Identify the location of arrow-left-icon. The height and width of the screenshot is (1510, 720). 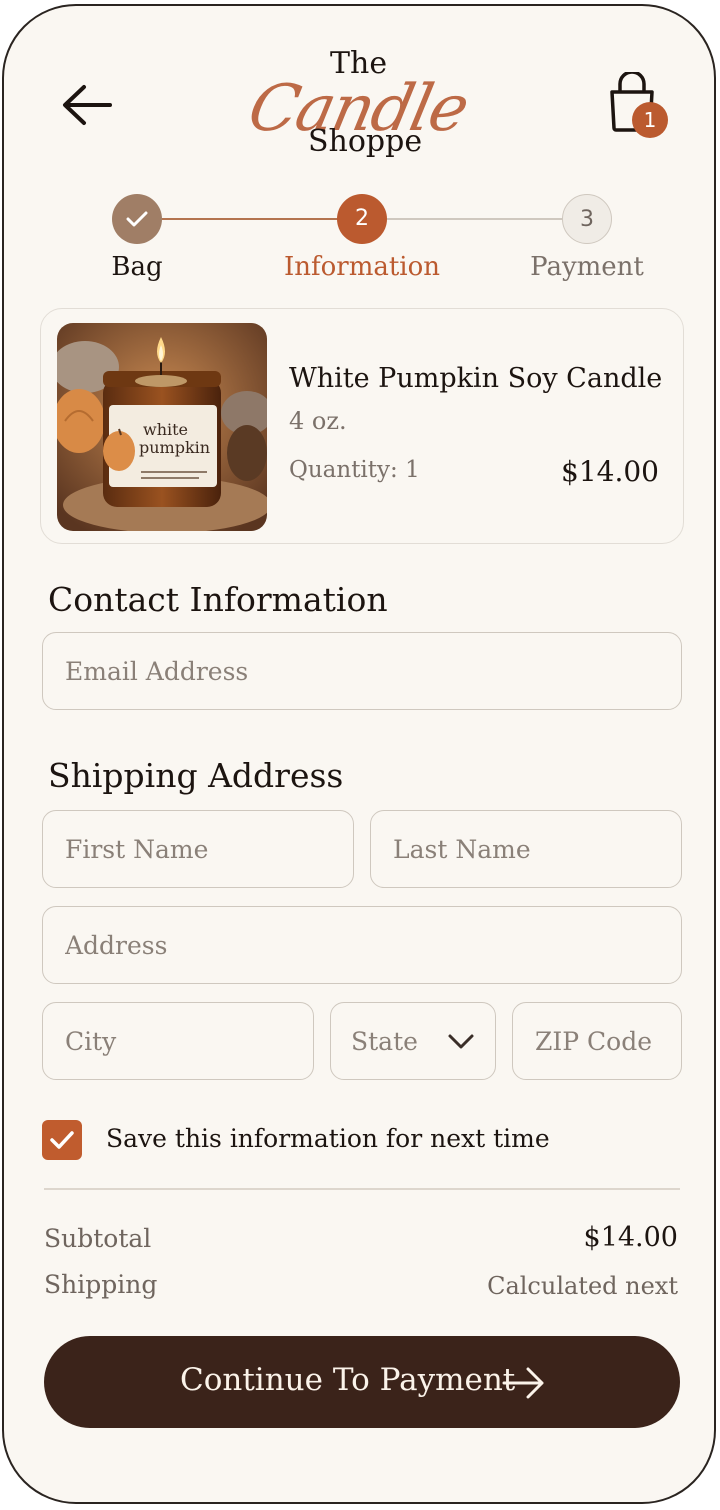
(87, 105).